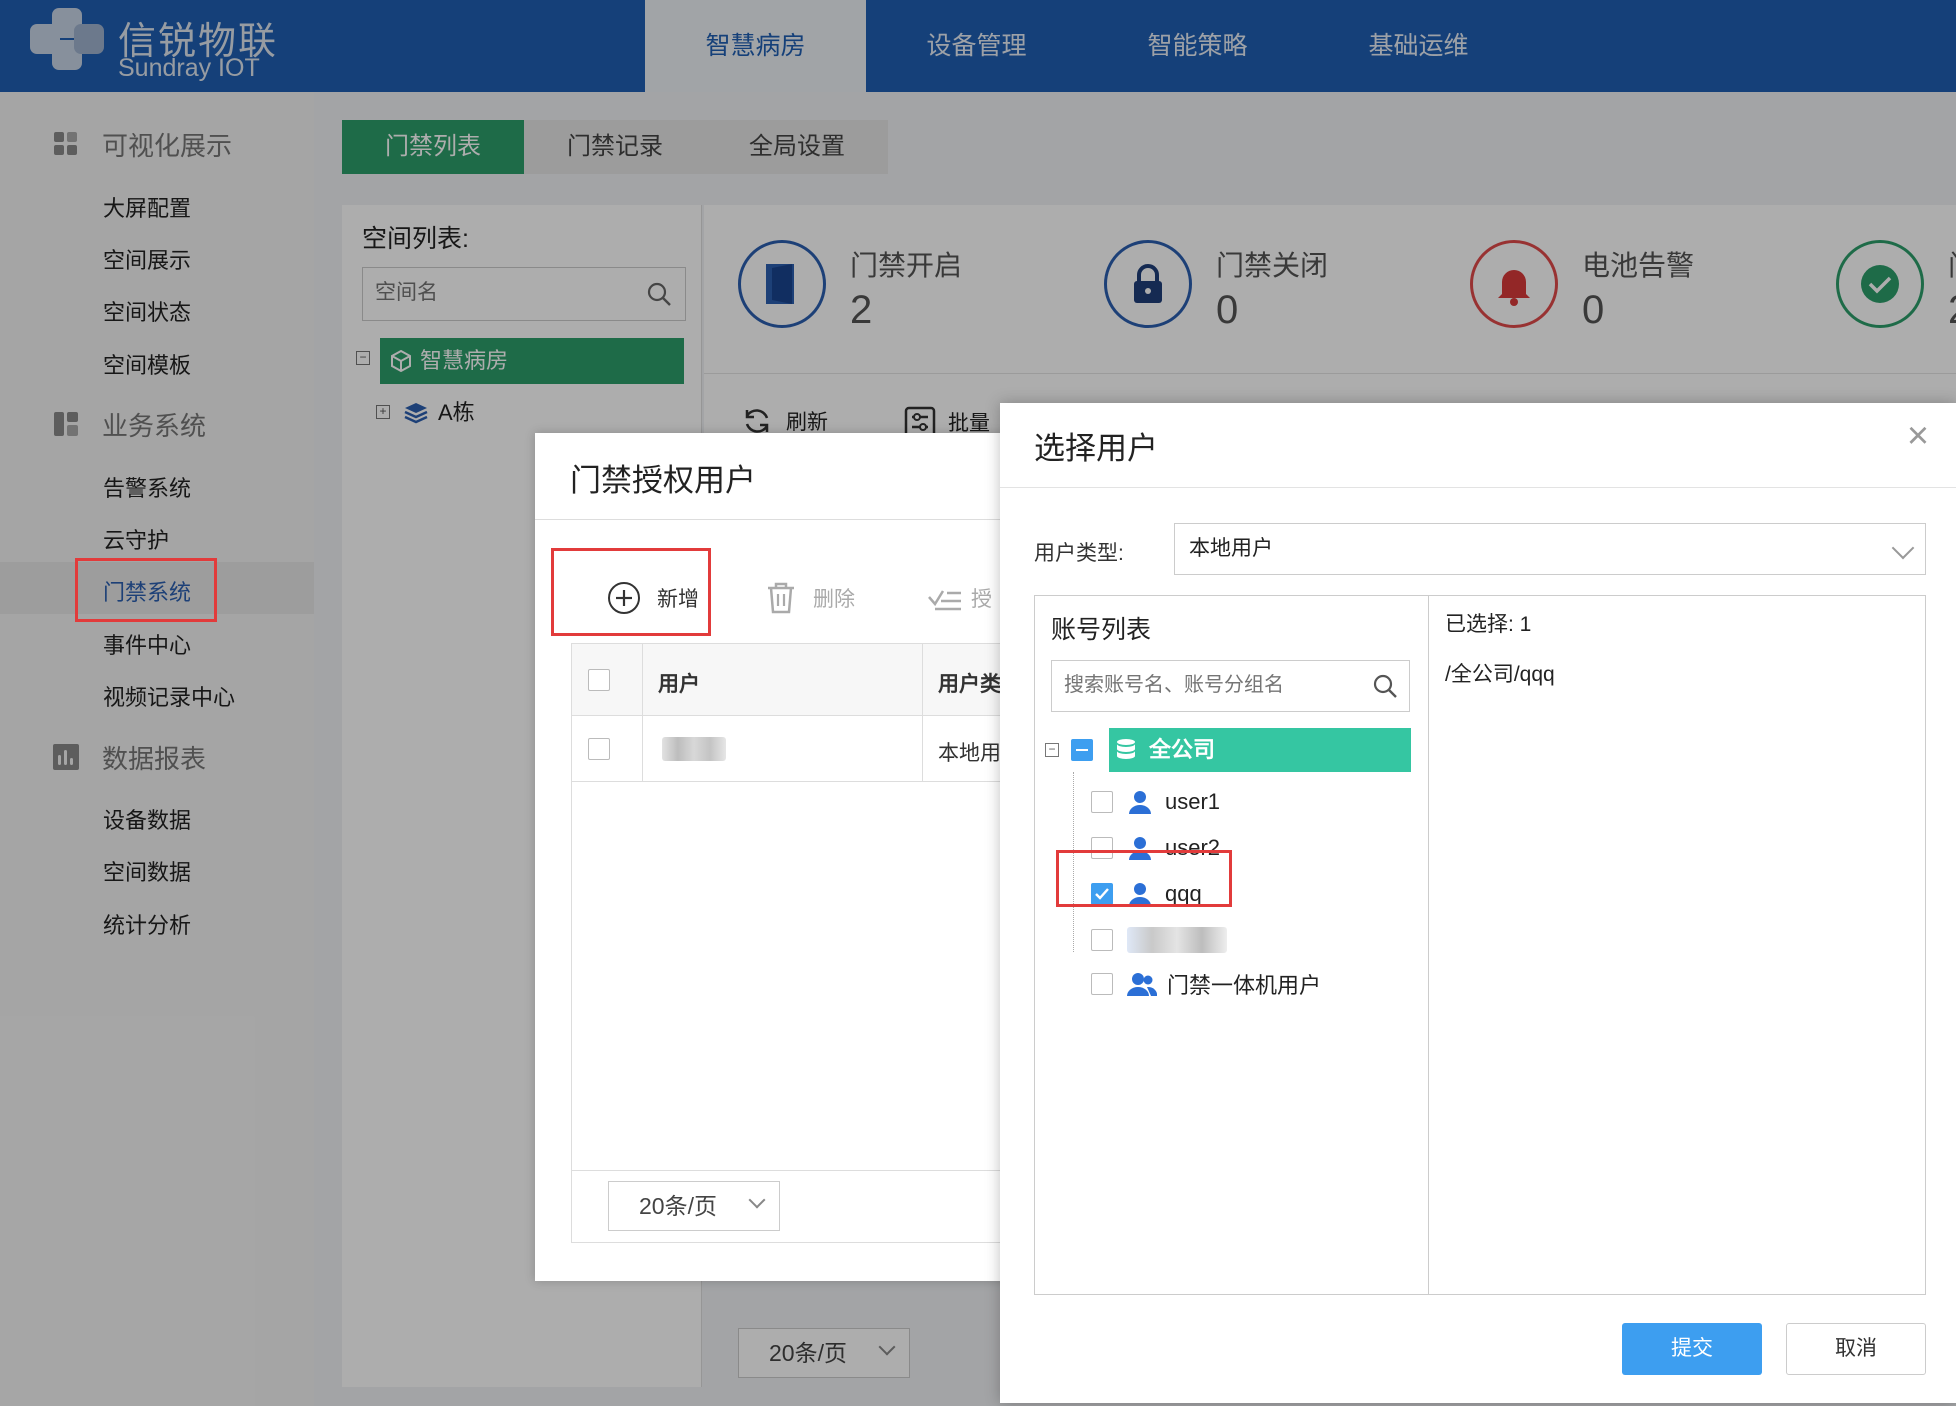 The height and width of the screenshot is (1406, 1956). What do you see at coordinates (1079, 553) in the screenshot?
I see `user-type-label: 用户类型:` at bounding box center [1079, 553].